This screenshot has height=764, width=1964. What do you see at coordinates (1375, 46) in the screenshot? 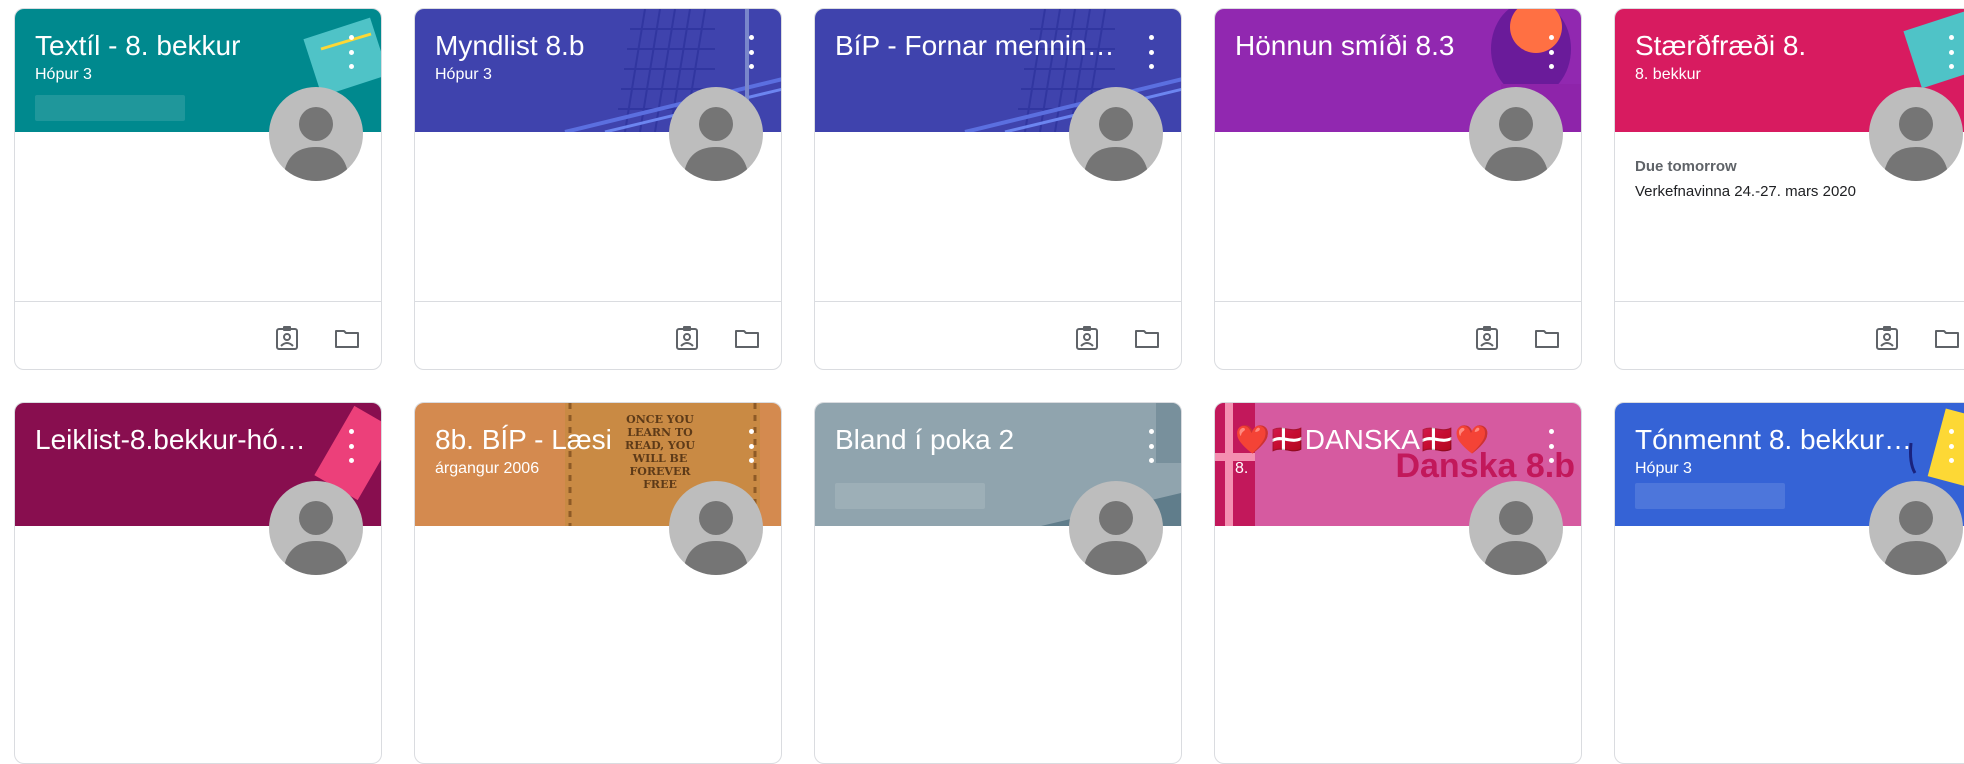
I see `class-title: Hönnun smíði 8.3` at bounding box center [1375, 46].